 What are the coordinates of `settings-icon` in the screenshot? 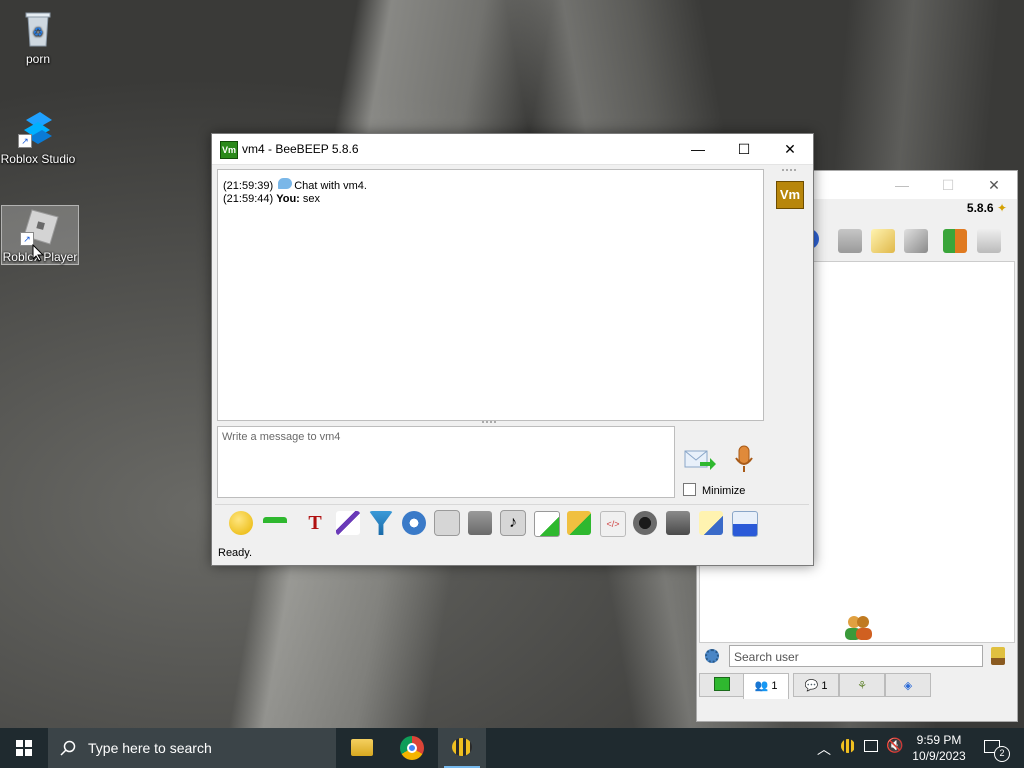 It's located at (414, 523).